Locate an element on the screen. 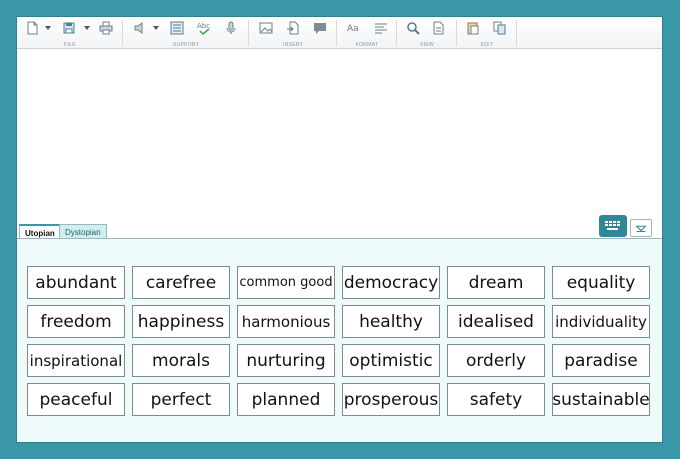  toolbar-group-support: Abc SUPPORT is located at coordinates (186, 33).